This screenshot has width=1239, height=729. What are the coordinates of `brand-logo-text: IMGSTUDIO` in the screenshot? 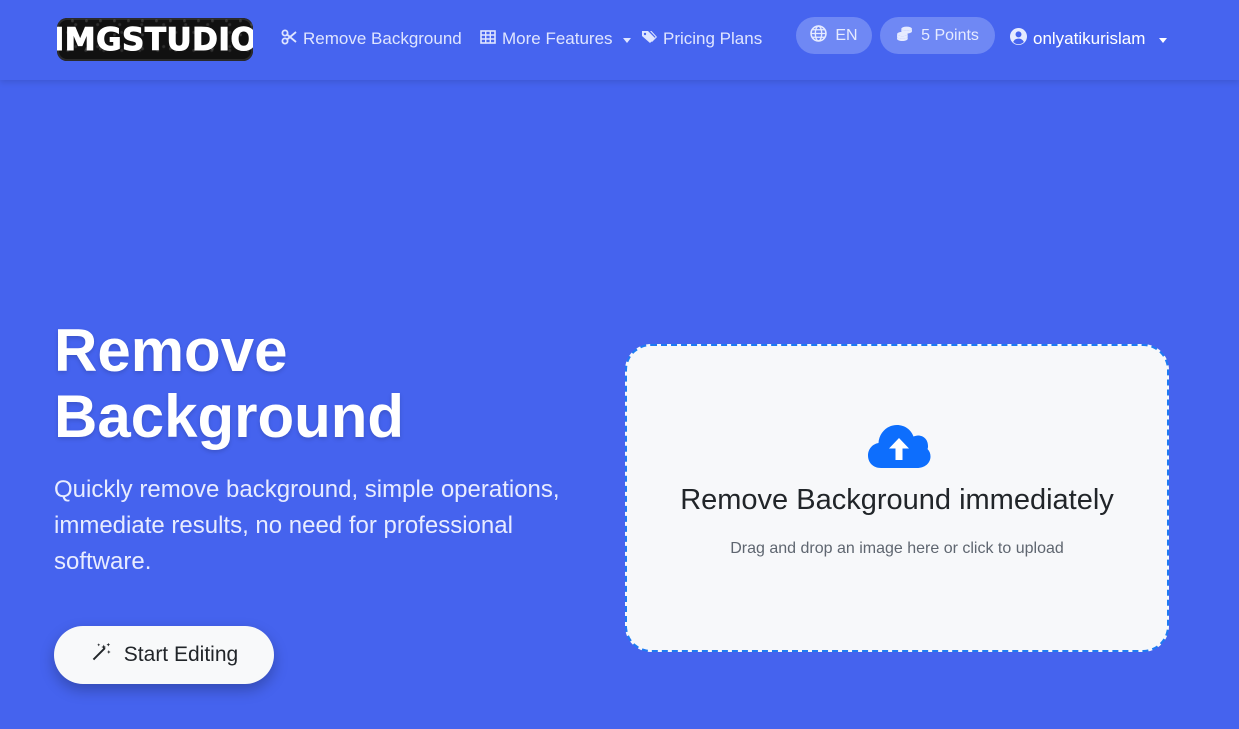 It's located at (155, 39).